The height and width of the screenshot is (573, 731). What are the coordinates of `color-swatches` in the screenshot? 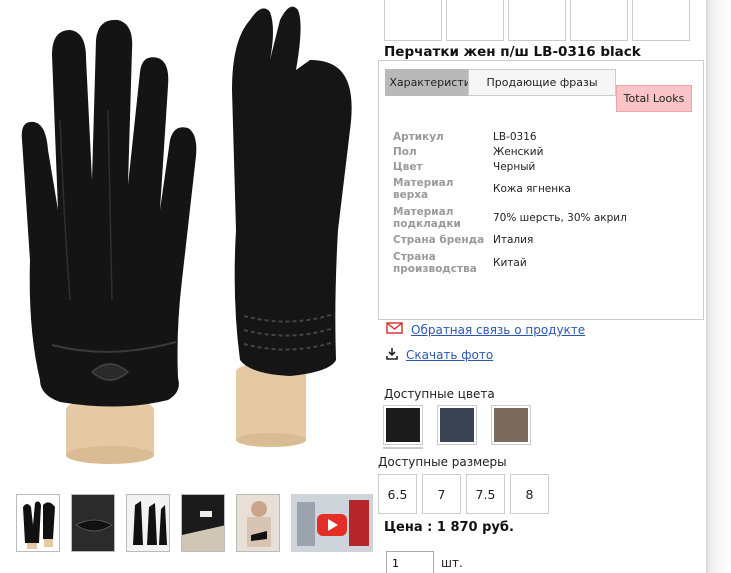 It's located at (457, 425).